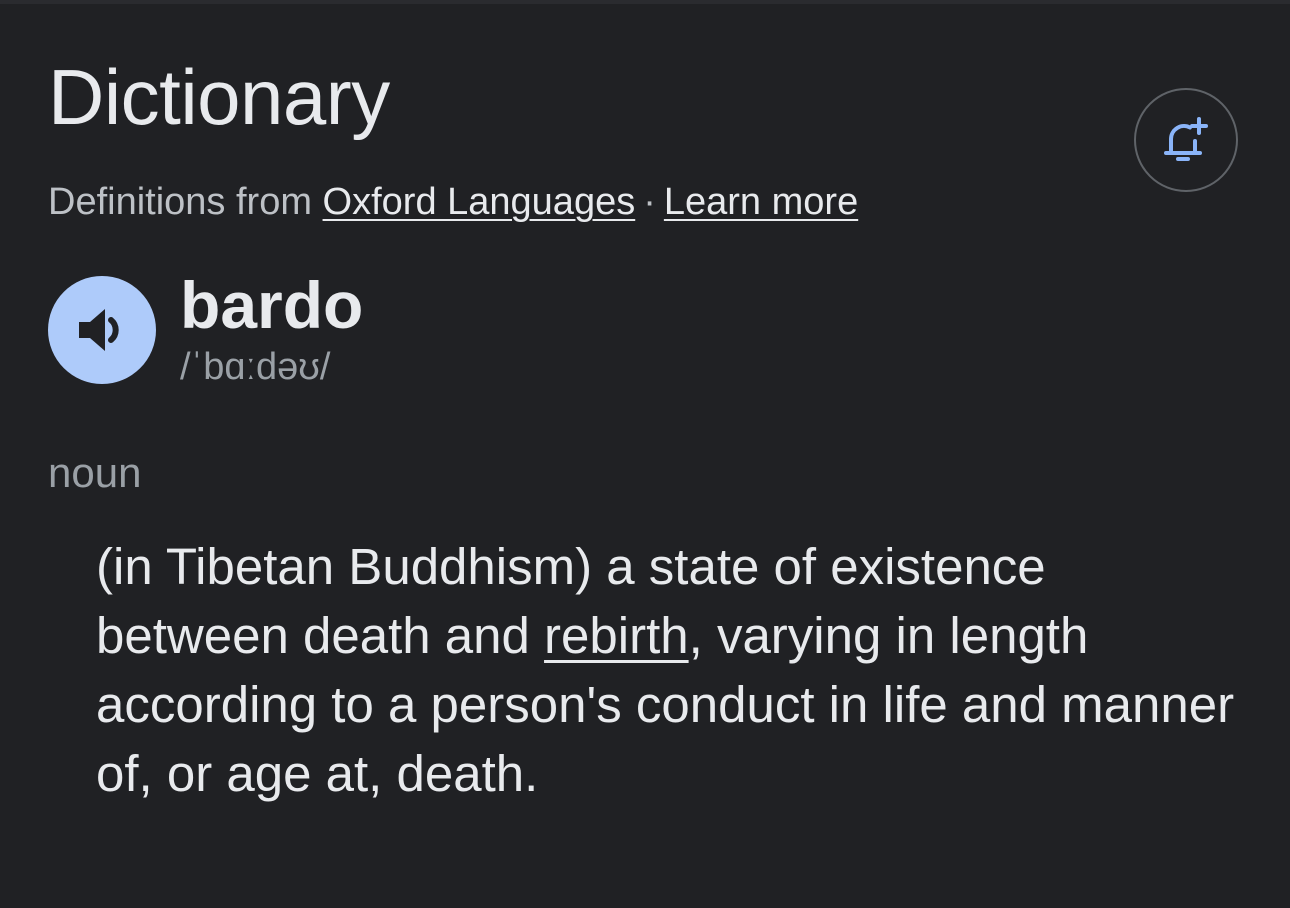  Describe the element at coordinates (272, 305) in the screenshot. I see `headword: bardo` at that location.